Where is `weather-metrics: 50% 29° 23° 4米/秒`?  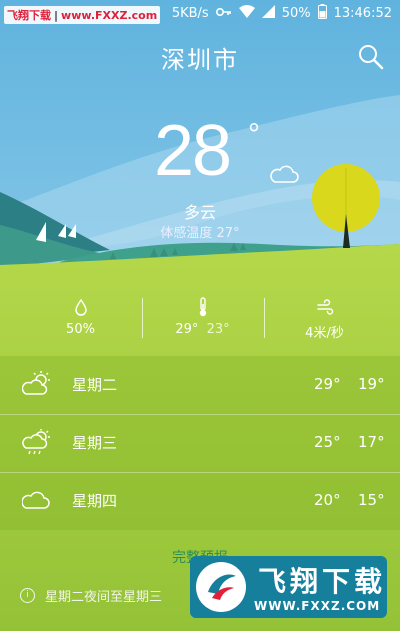 weather-metrics: 50% 29° 23° 4米/秒 is located at coordinates (200, 322).